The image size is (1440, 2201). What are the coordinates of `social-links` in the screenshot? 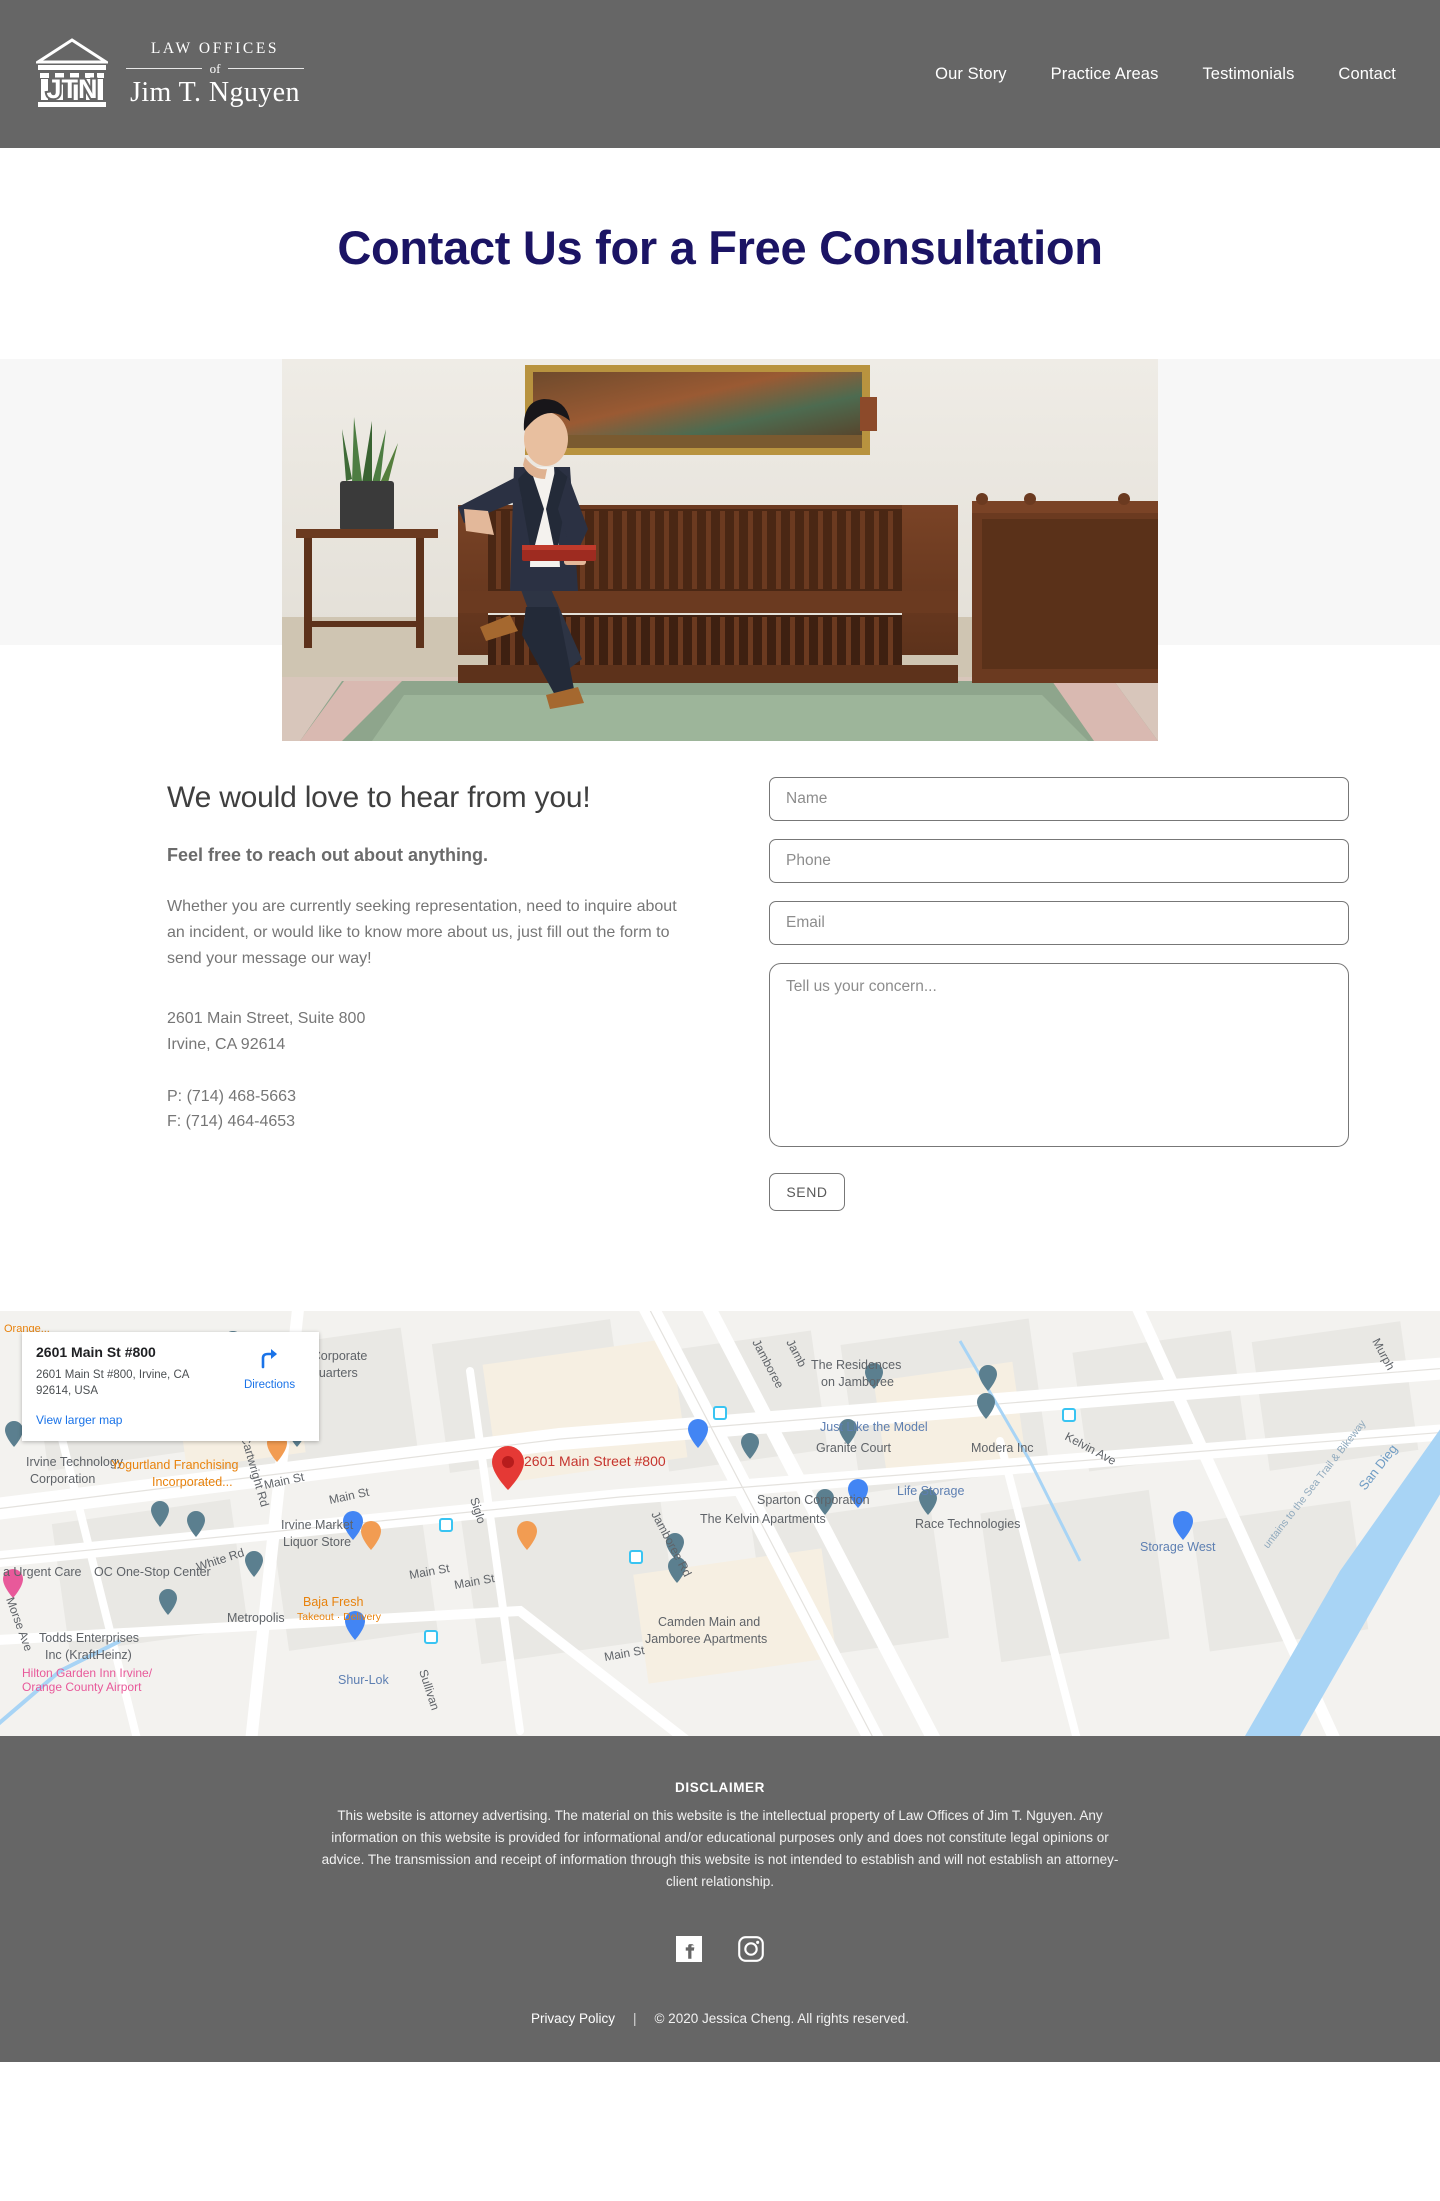 It's located at (720, 1951).